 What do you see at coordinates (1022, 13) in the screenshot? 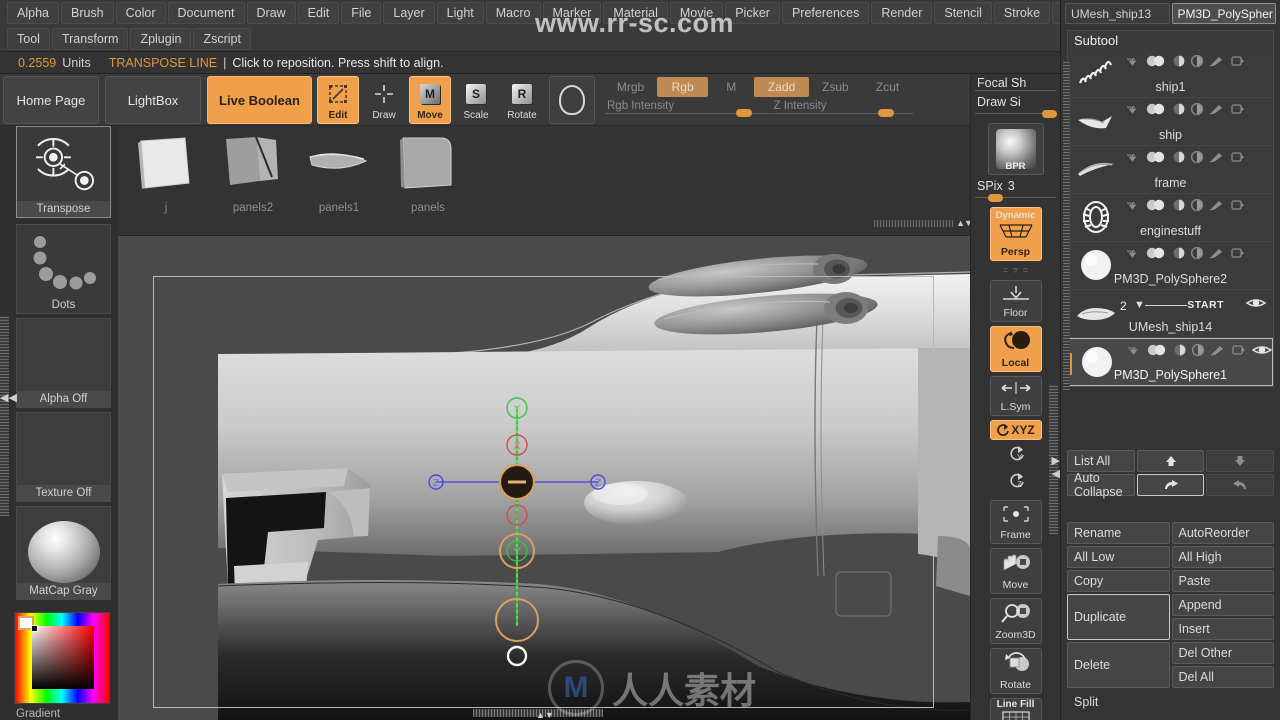
I see `menu-stroke: Stroke` at bounding box center [1022, 13].